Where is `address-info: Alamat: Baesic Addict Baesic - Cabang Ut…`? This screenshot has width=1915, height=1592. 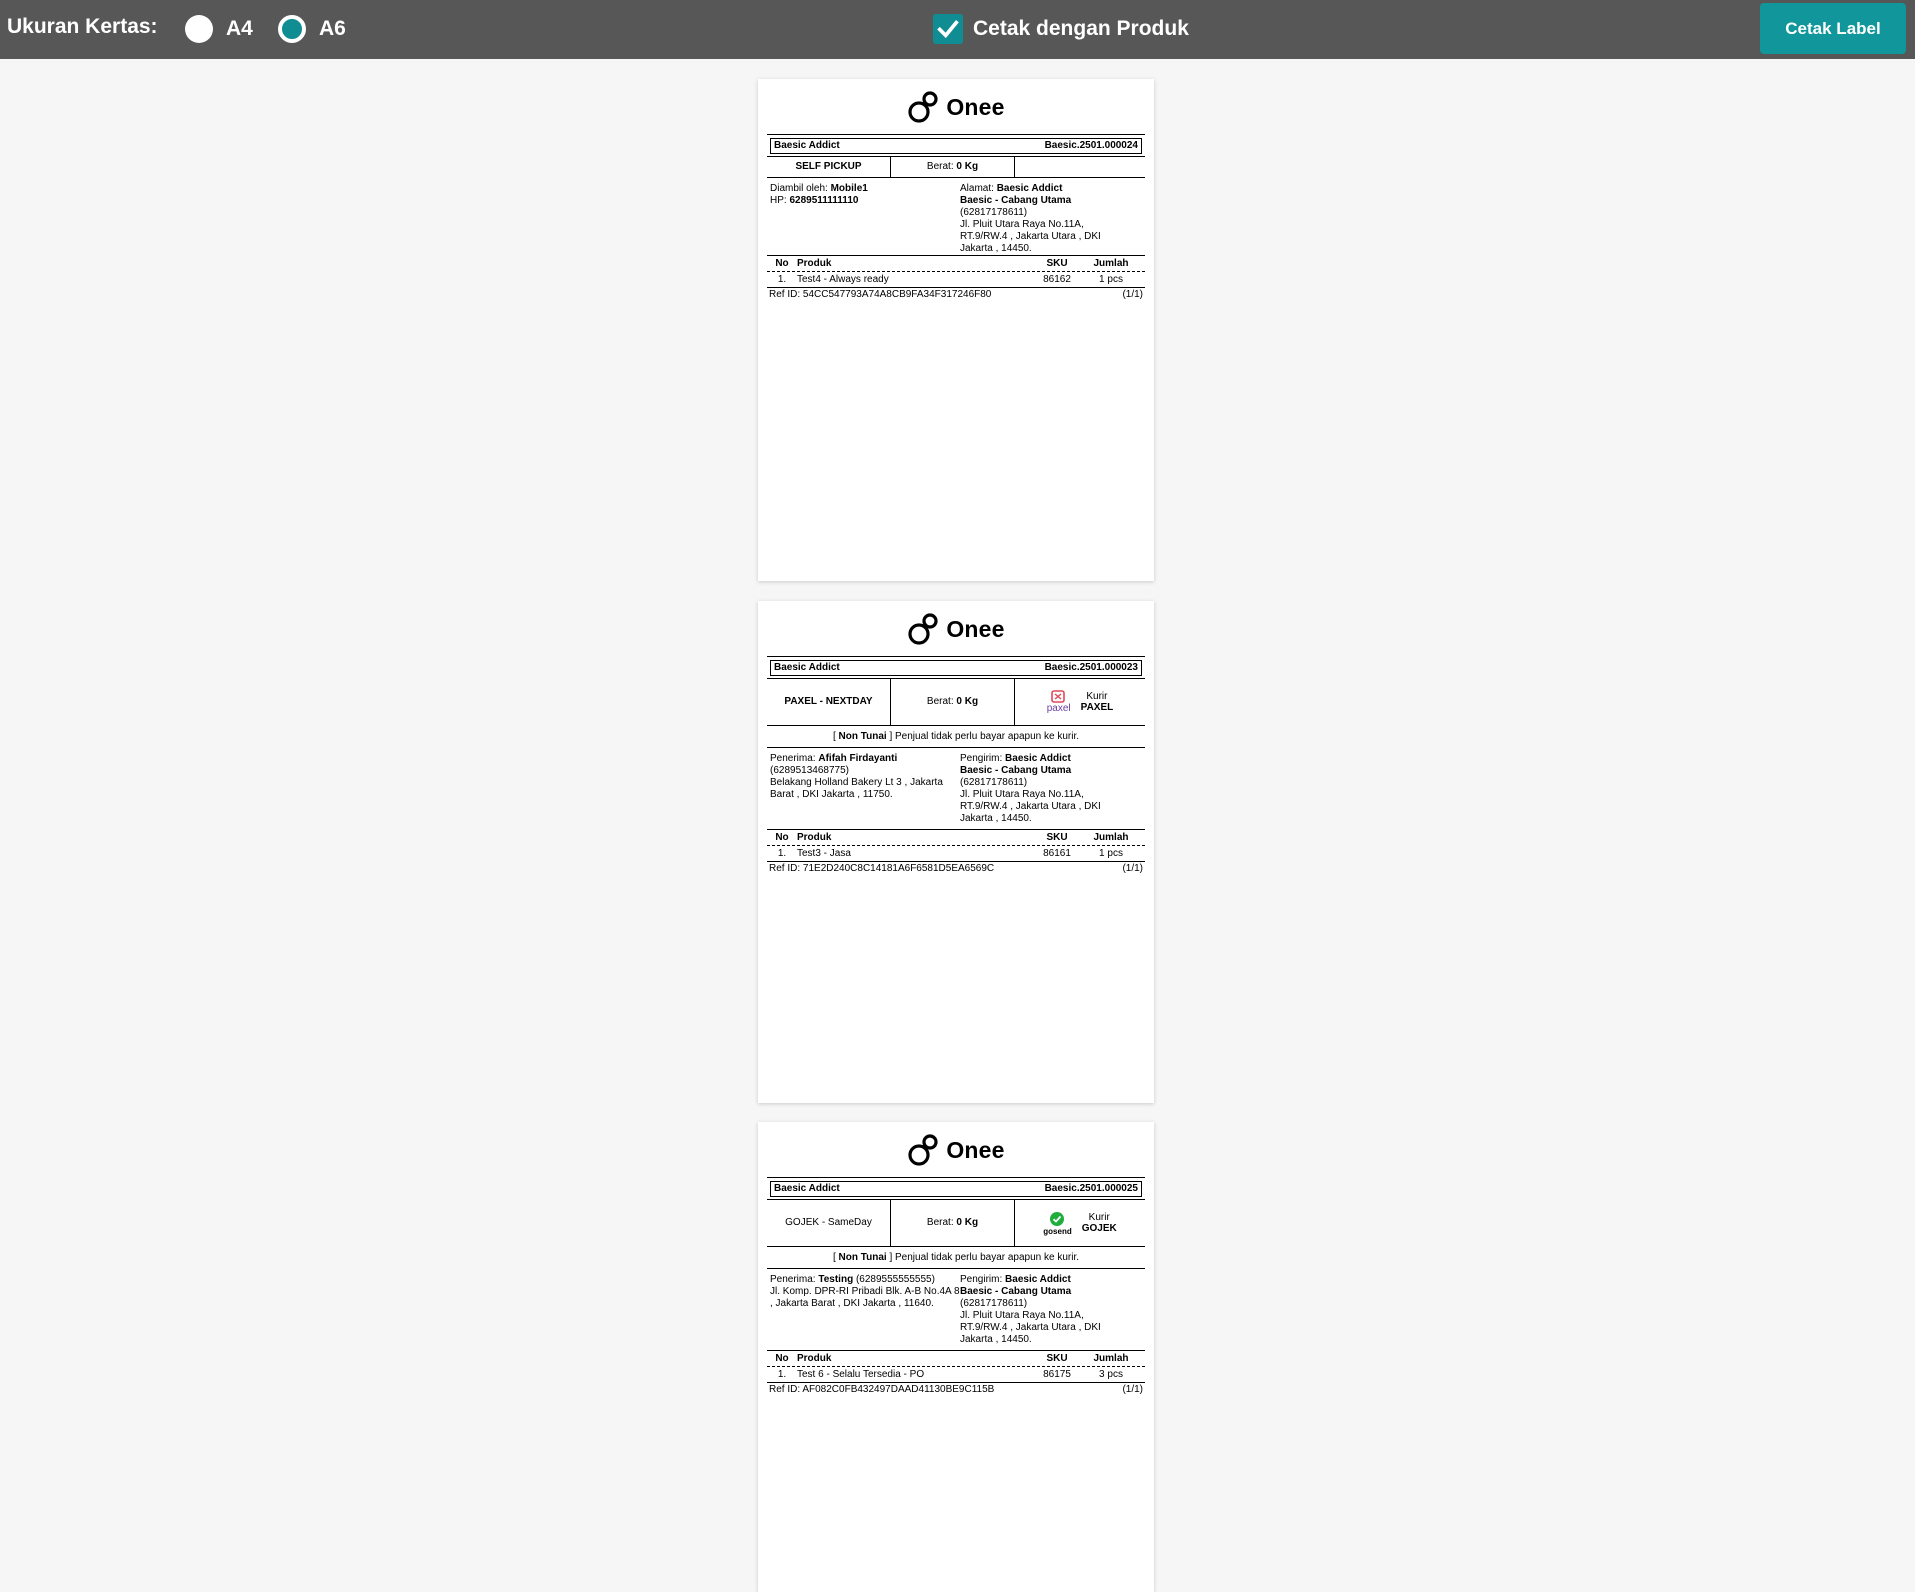 address-info: Alamat: Baesic Addict Baesic - Cabang Ut… is located at coordinates (1045, 218).